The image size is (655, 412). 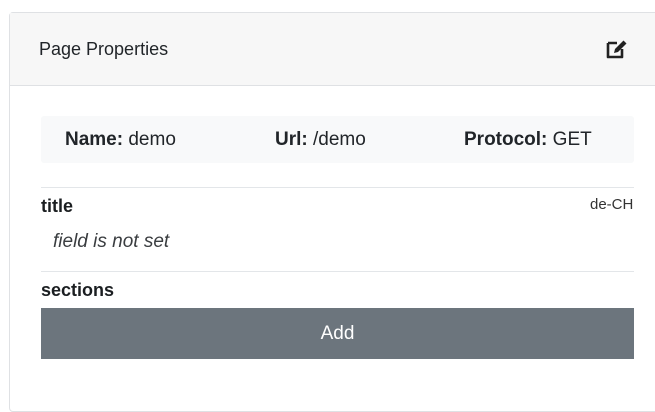 I want to click on page-name: Name: demo, so click(x=120, y=139).